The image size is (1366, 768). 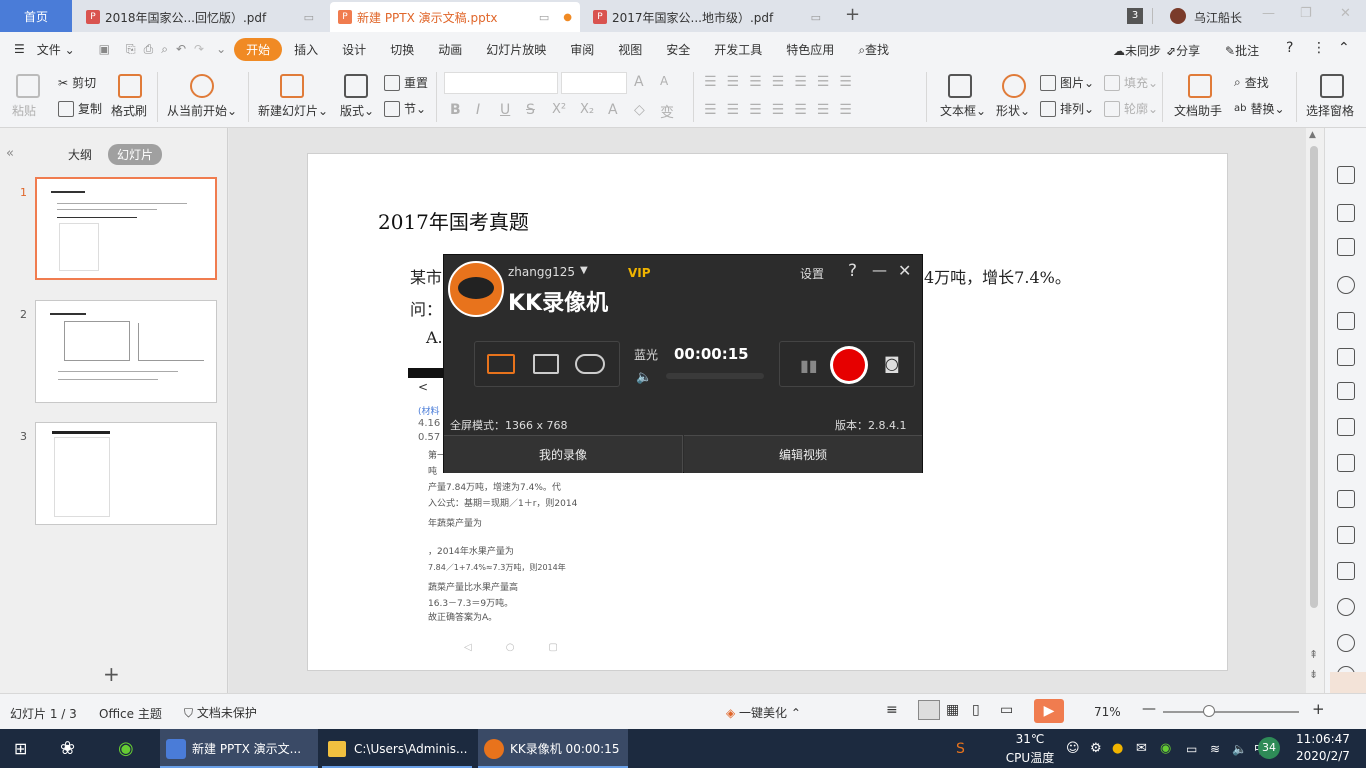 What do you see at coordinates (18, 49) in the screenshot?
I see `hamburger-icon: ☰` at bounding box center [18, 49].